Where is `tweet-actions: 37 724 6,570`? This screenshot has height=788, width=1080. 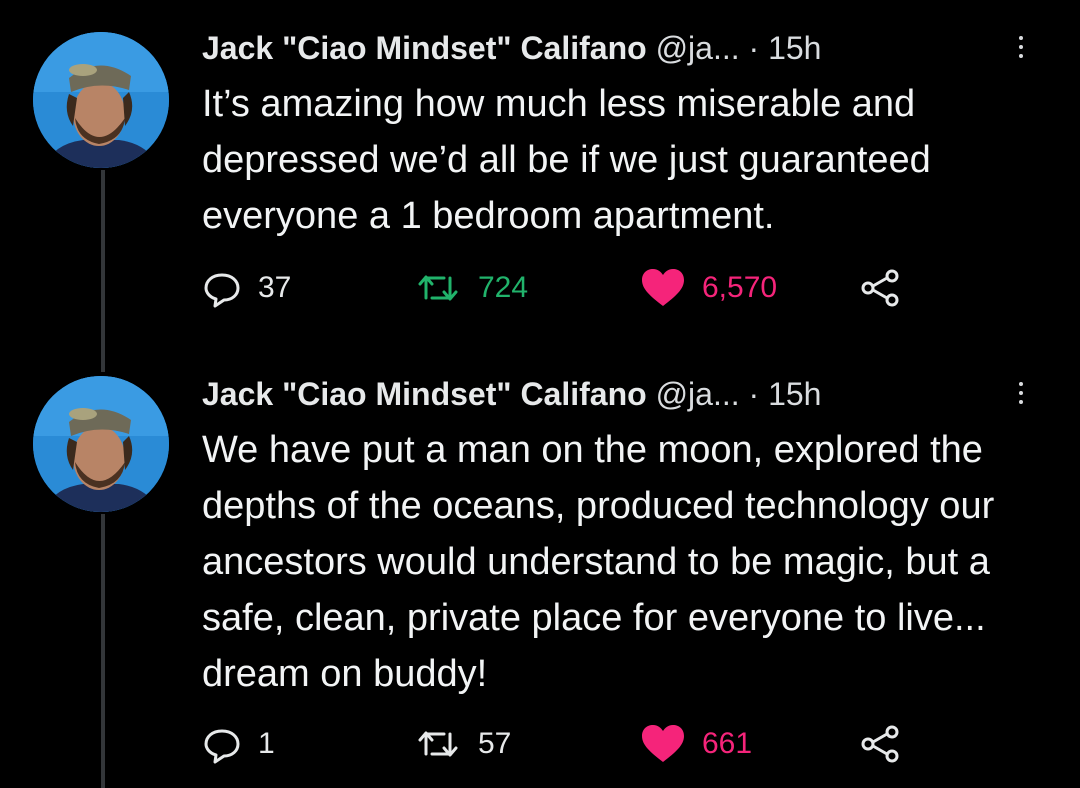
tweet-actions: 37 724 6,570 is located at coordinates (582, 288).